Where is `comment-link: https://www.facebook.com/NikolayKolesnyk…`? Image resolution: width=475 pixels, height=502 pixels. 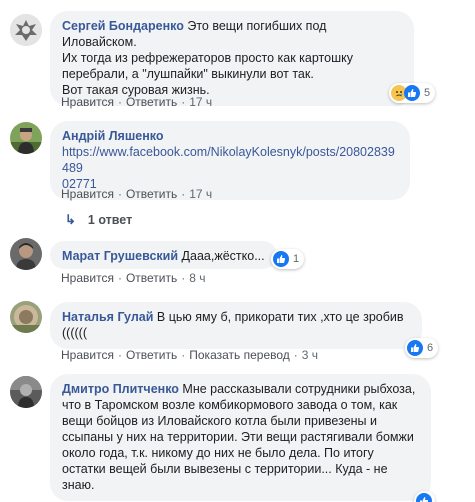
comment-link: https://www.facebook.com/NikolayKolesnyk… is located at coordinates (228, 160).